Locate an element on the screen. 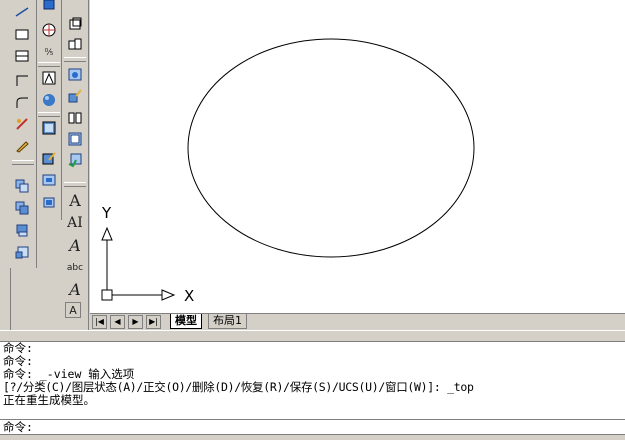 The width and height of the screenshot is (625, 440). paint-icon is located at coordinates (75, 96).